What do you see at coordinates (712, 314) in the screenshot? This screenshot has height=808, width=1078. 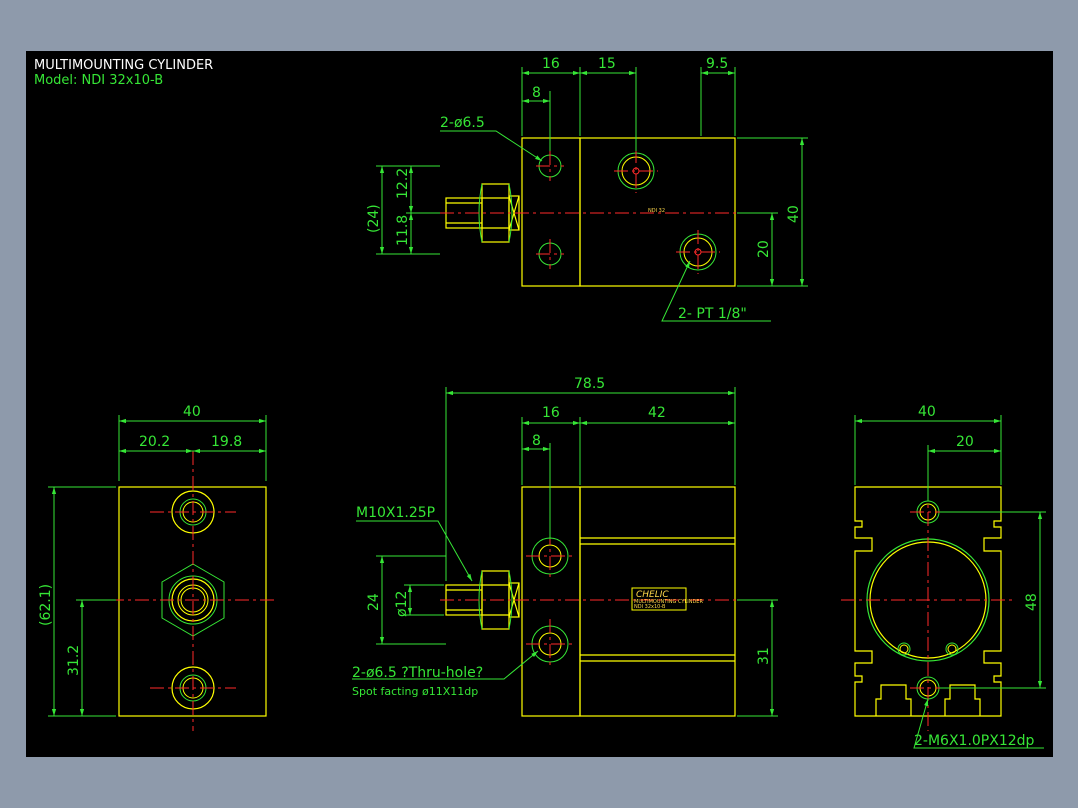 I see `ports-label: 2- PT 1/8"` at bounding box center [712, 314].